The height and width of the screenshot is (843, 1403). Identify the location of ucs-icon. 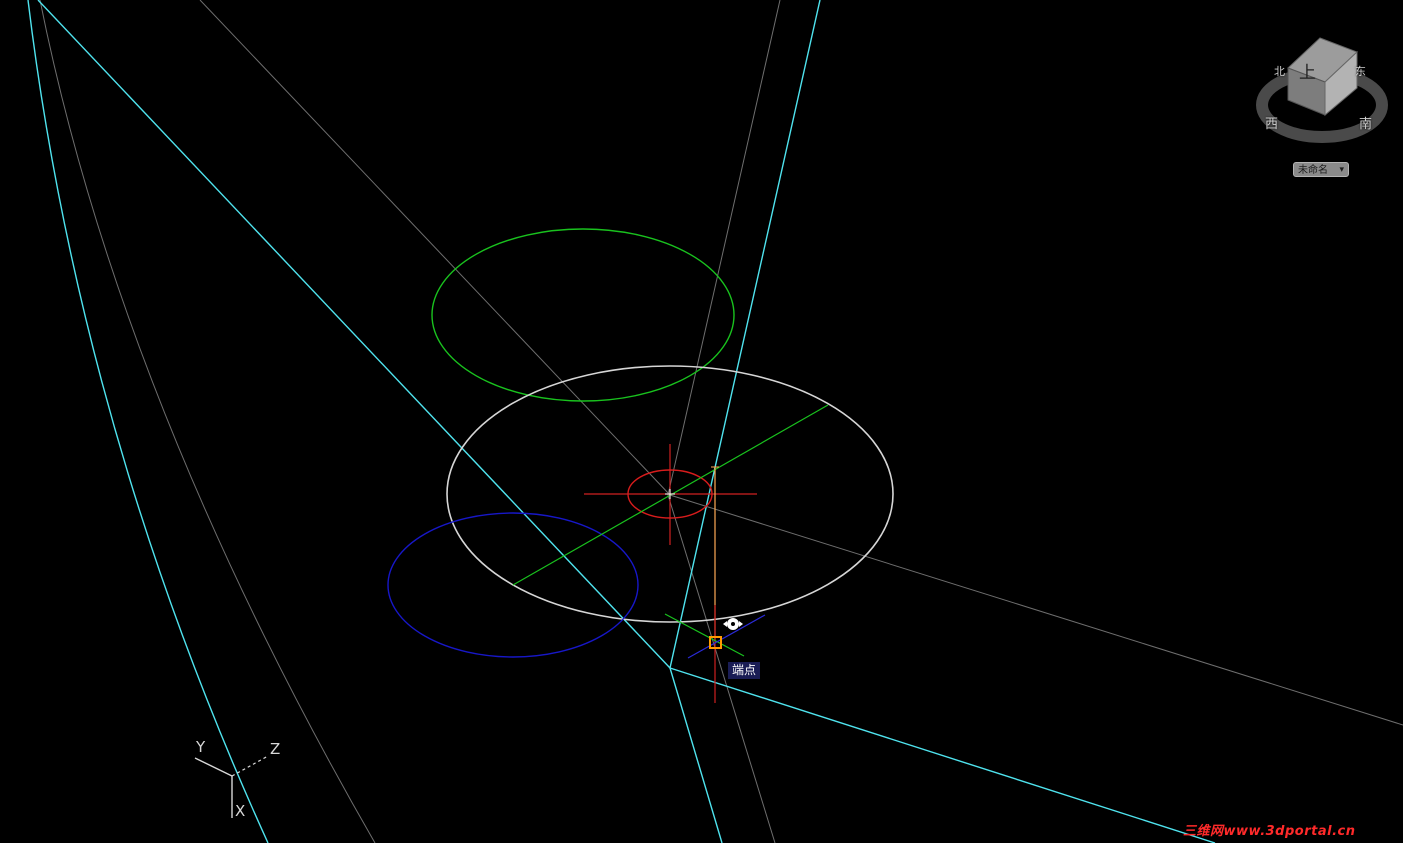
(231, 786).